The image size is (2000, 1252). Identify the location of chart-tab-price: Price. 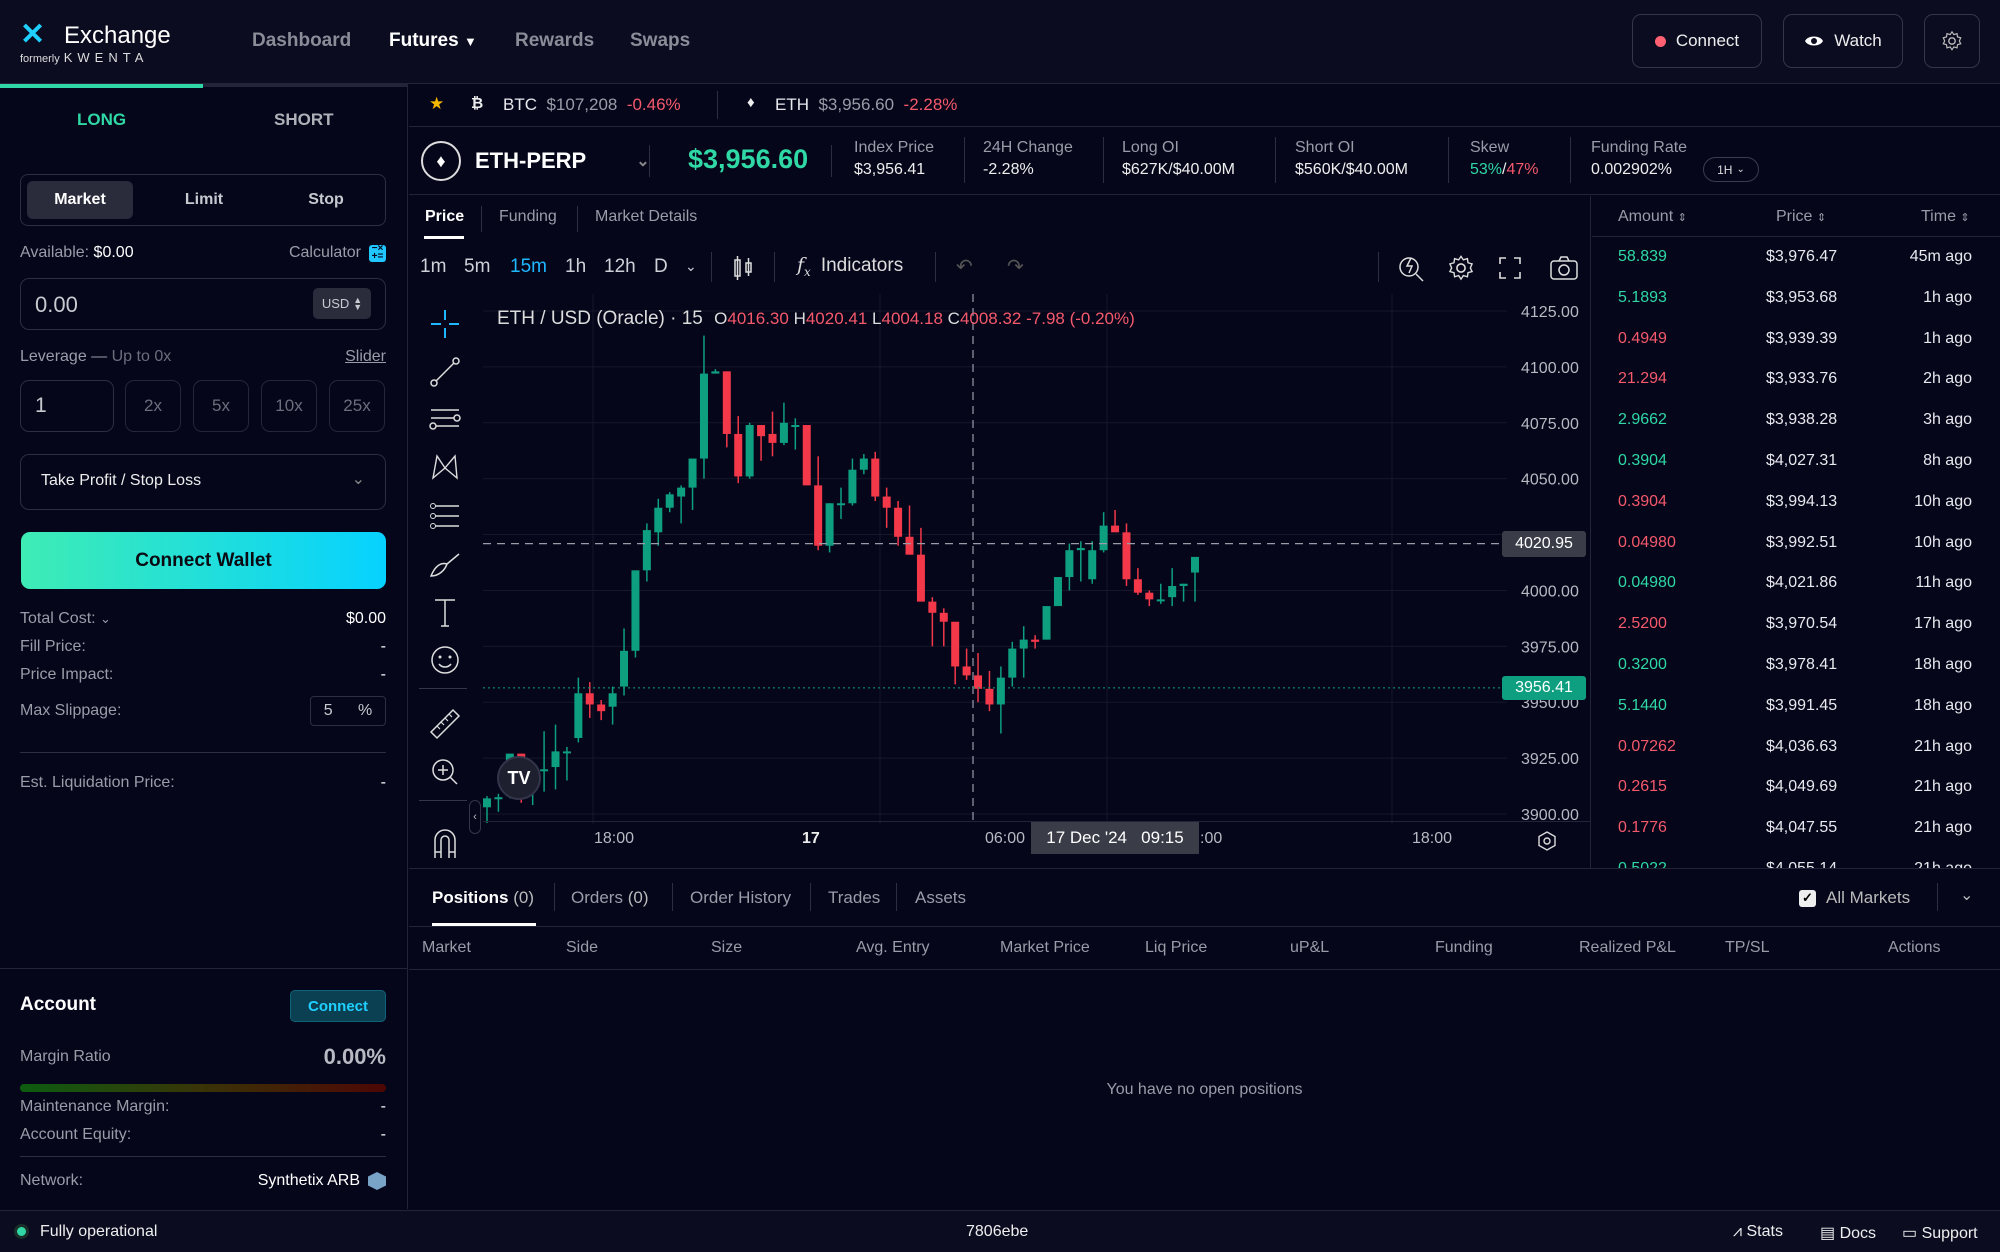
(444, 217).